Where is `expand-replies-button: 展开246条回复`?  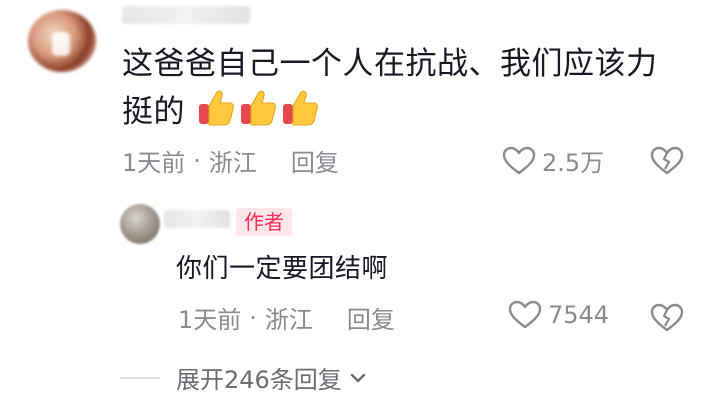 expand-replies-button: 展开246条回复 is located at coordinates (244, 377).